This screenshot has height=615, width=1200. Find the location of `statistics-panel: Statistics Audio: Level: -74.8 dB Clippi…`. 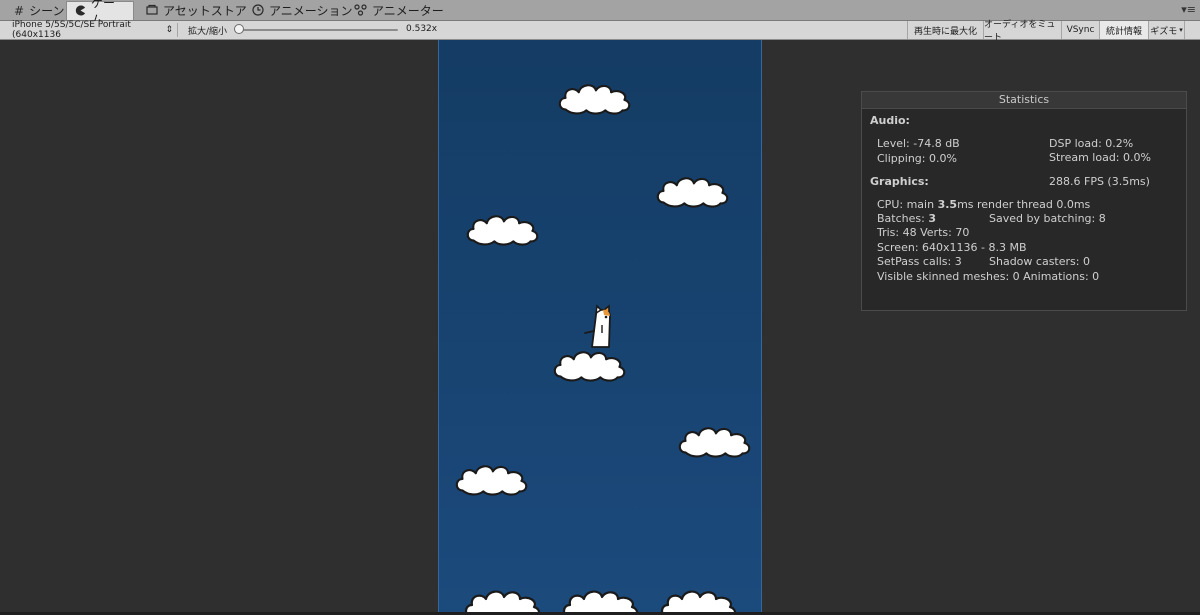

statistics-panel: Statistics Audio: Level: -74.8 dB Clippi… is located at coordinates (1024, 201).